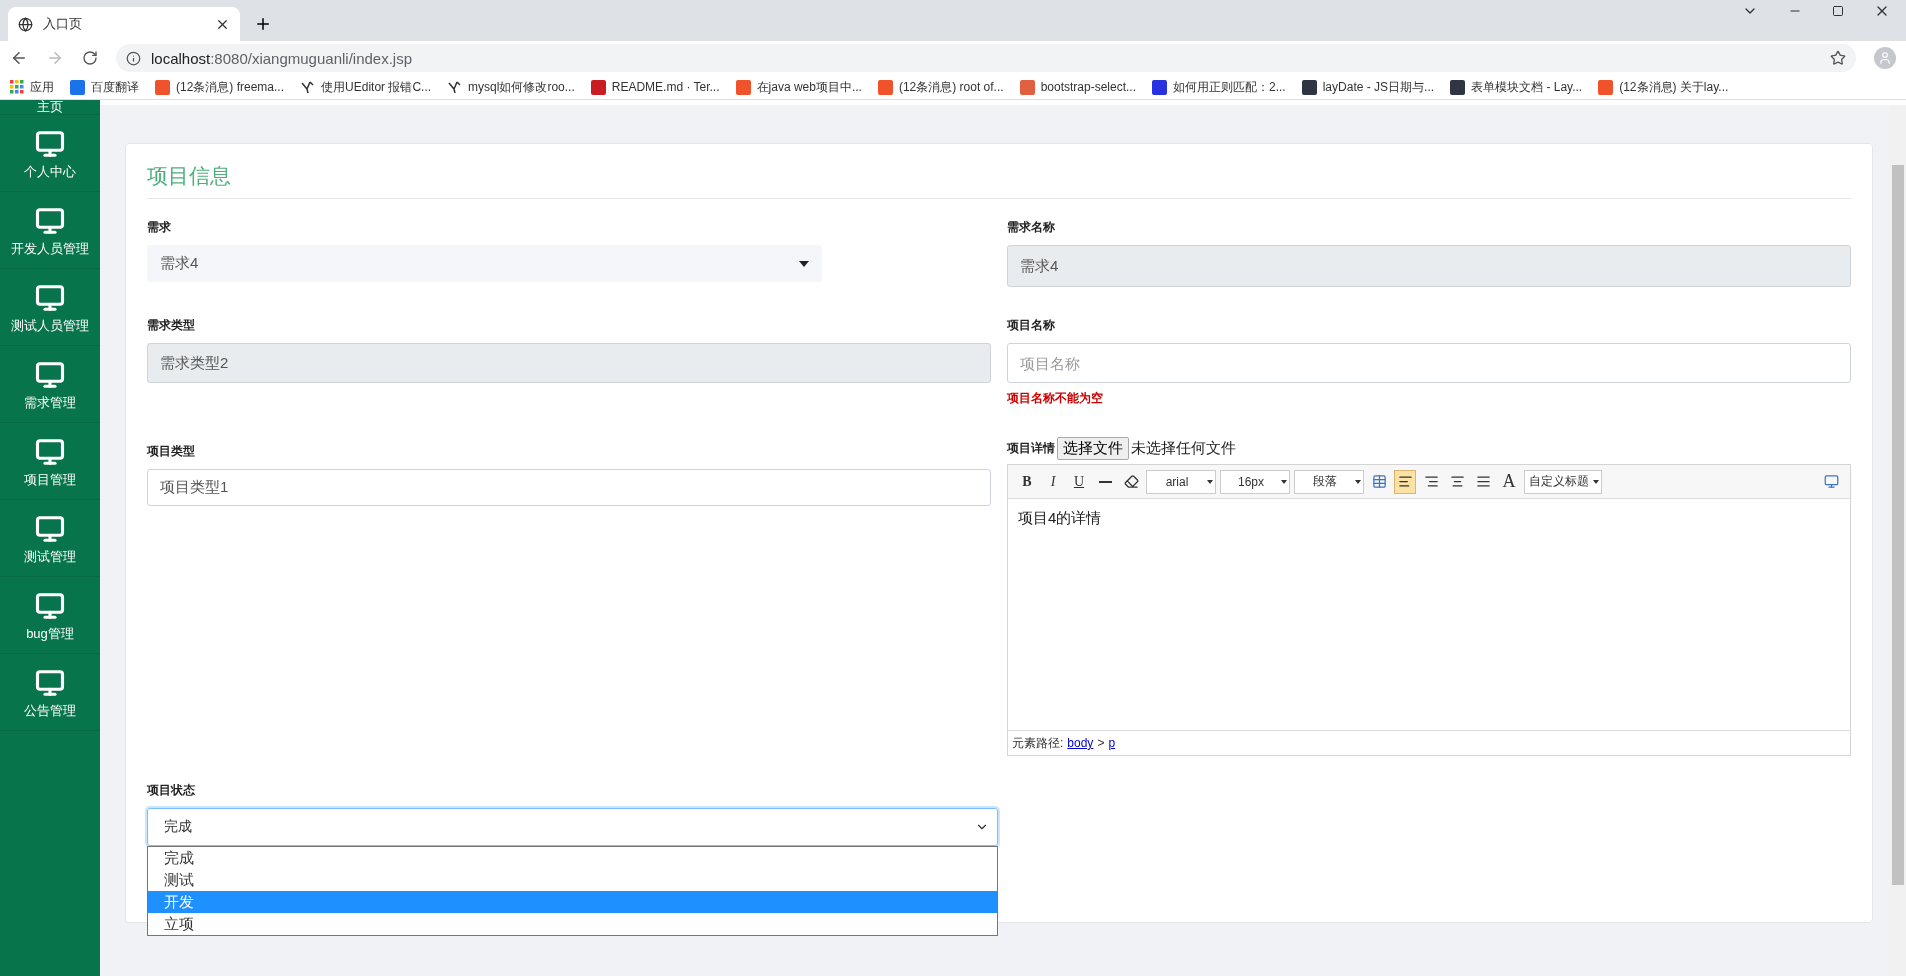 The width and height of the screenshot is (1906, 976). What do you see at coordinates (485, 263) in the screenshot?
I see `requirement-select: 需求4` at bounding box center [485, 263].